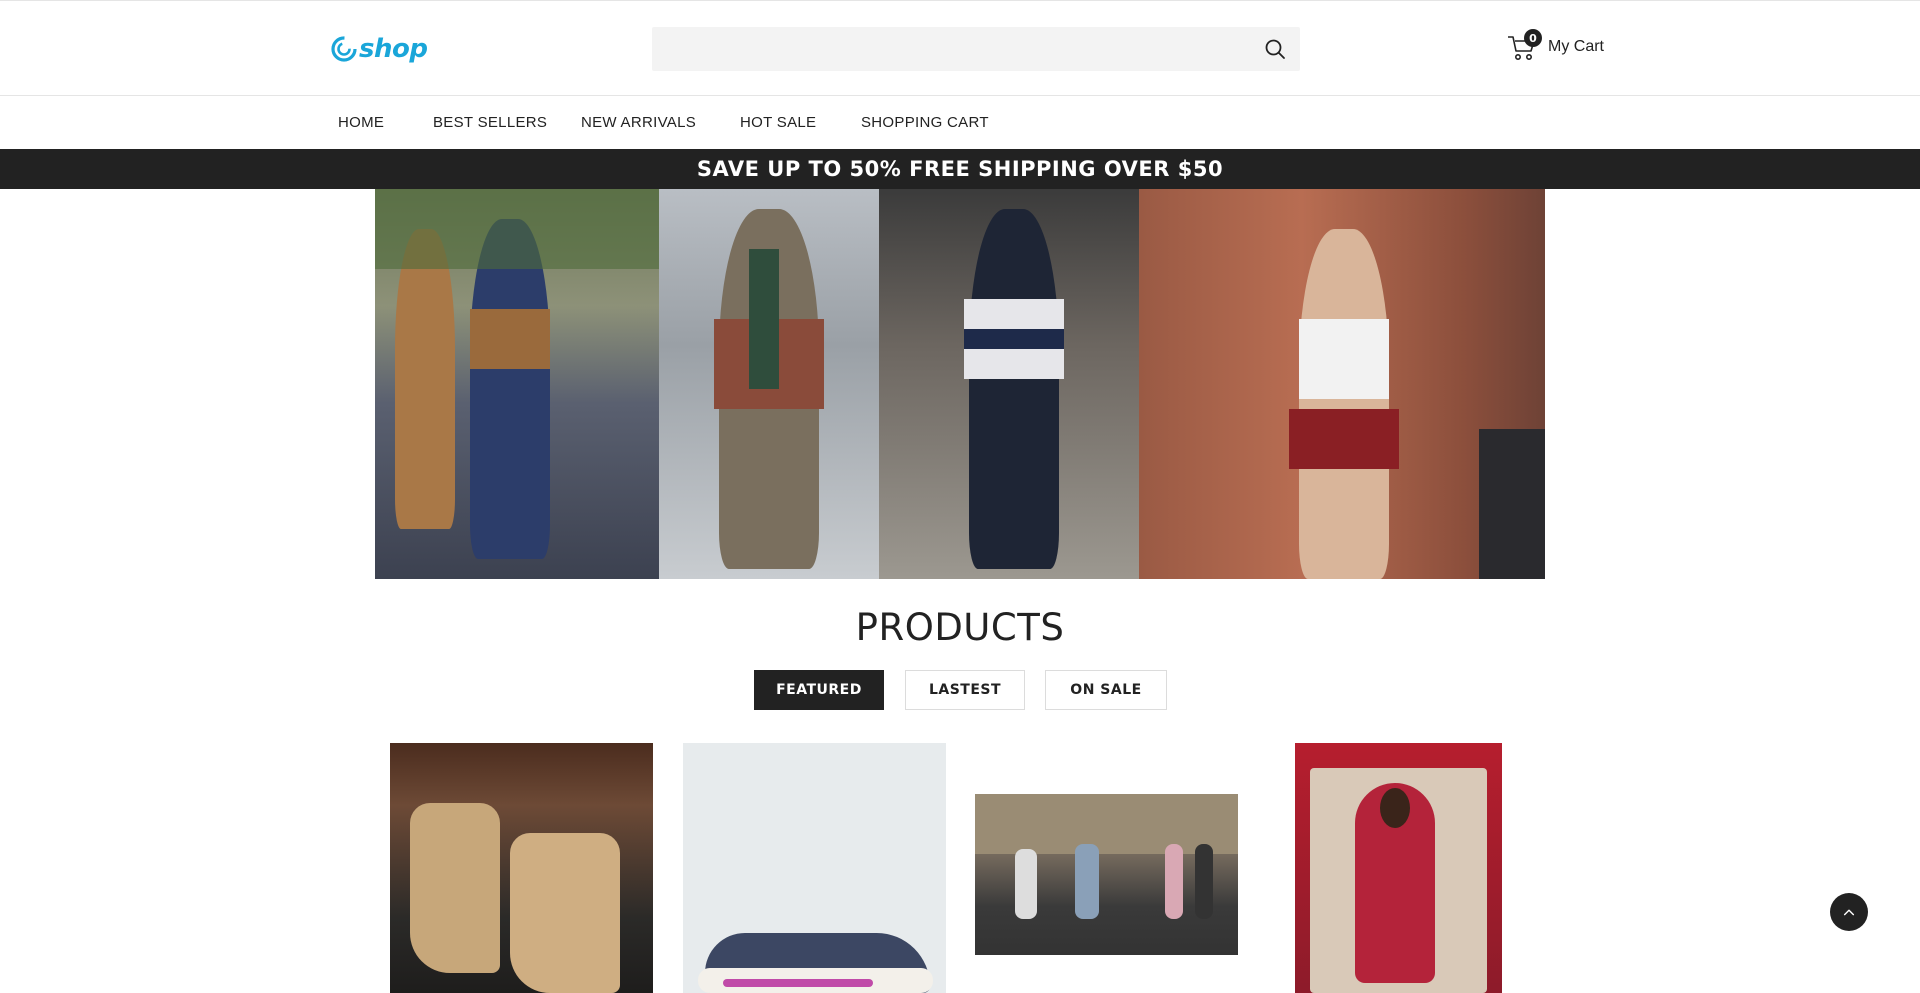  I want to click on cart-button: 0 My Cart, so click(1555, 47).